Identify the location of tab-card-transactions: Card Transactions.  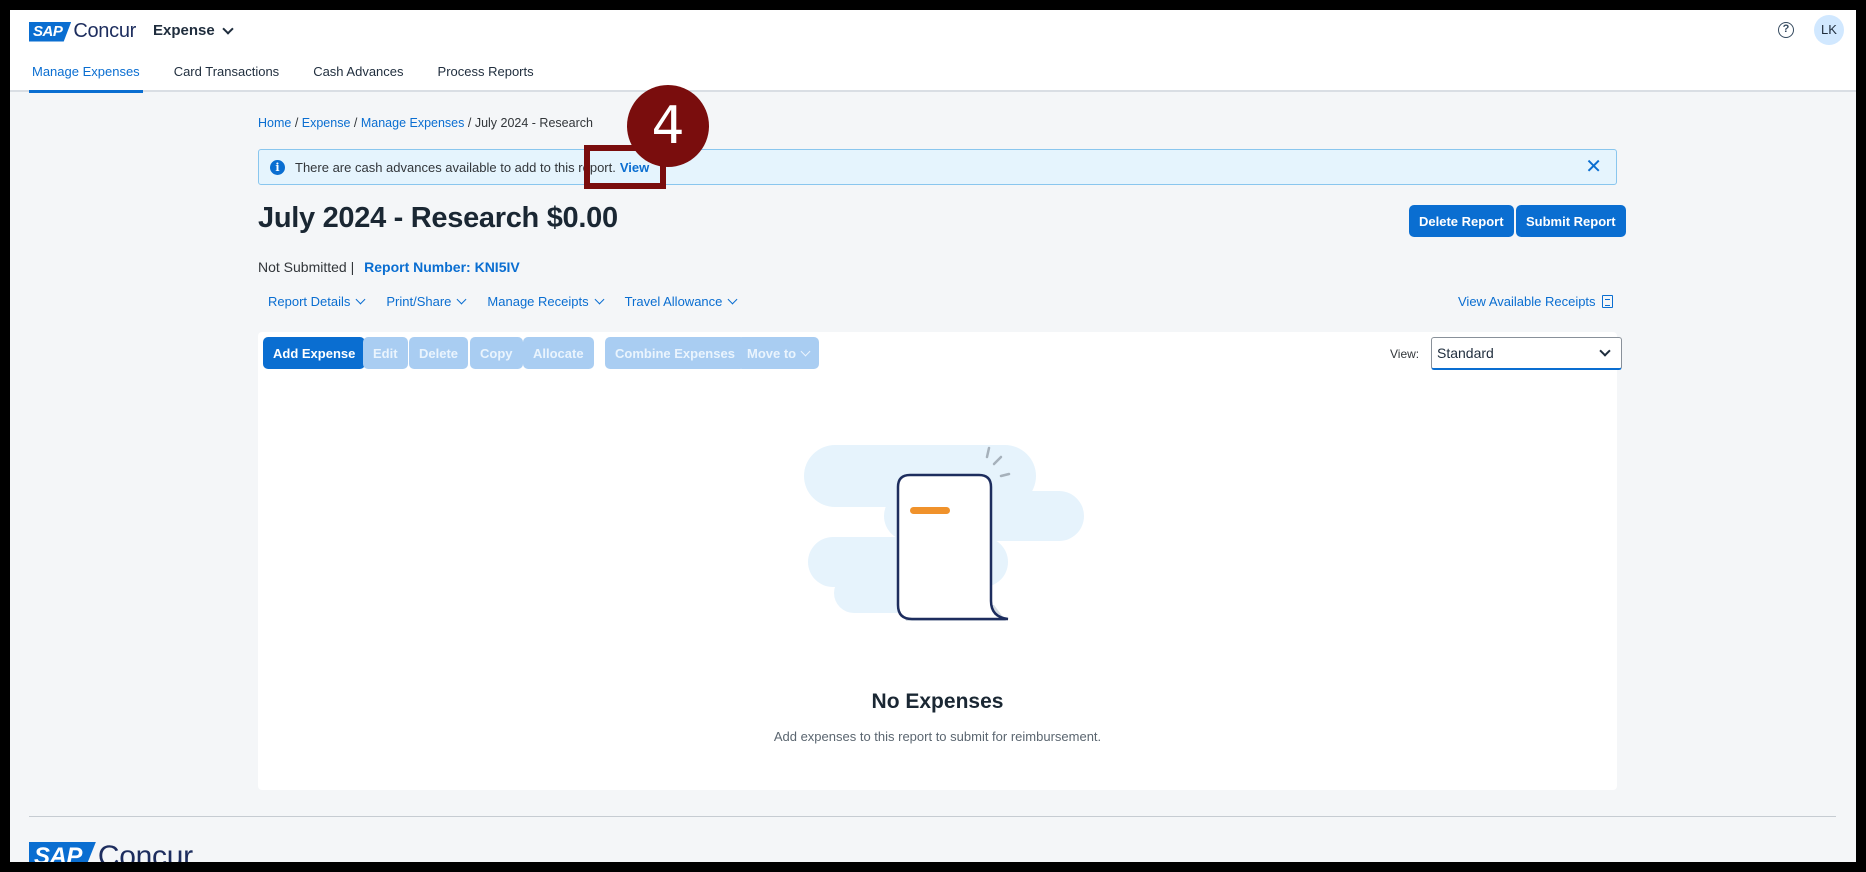
(227, 77).